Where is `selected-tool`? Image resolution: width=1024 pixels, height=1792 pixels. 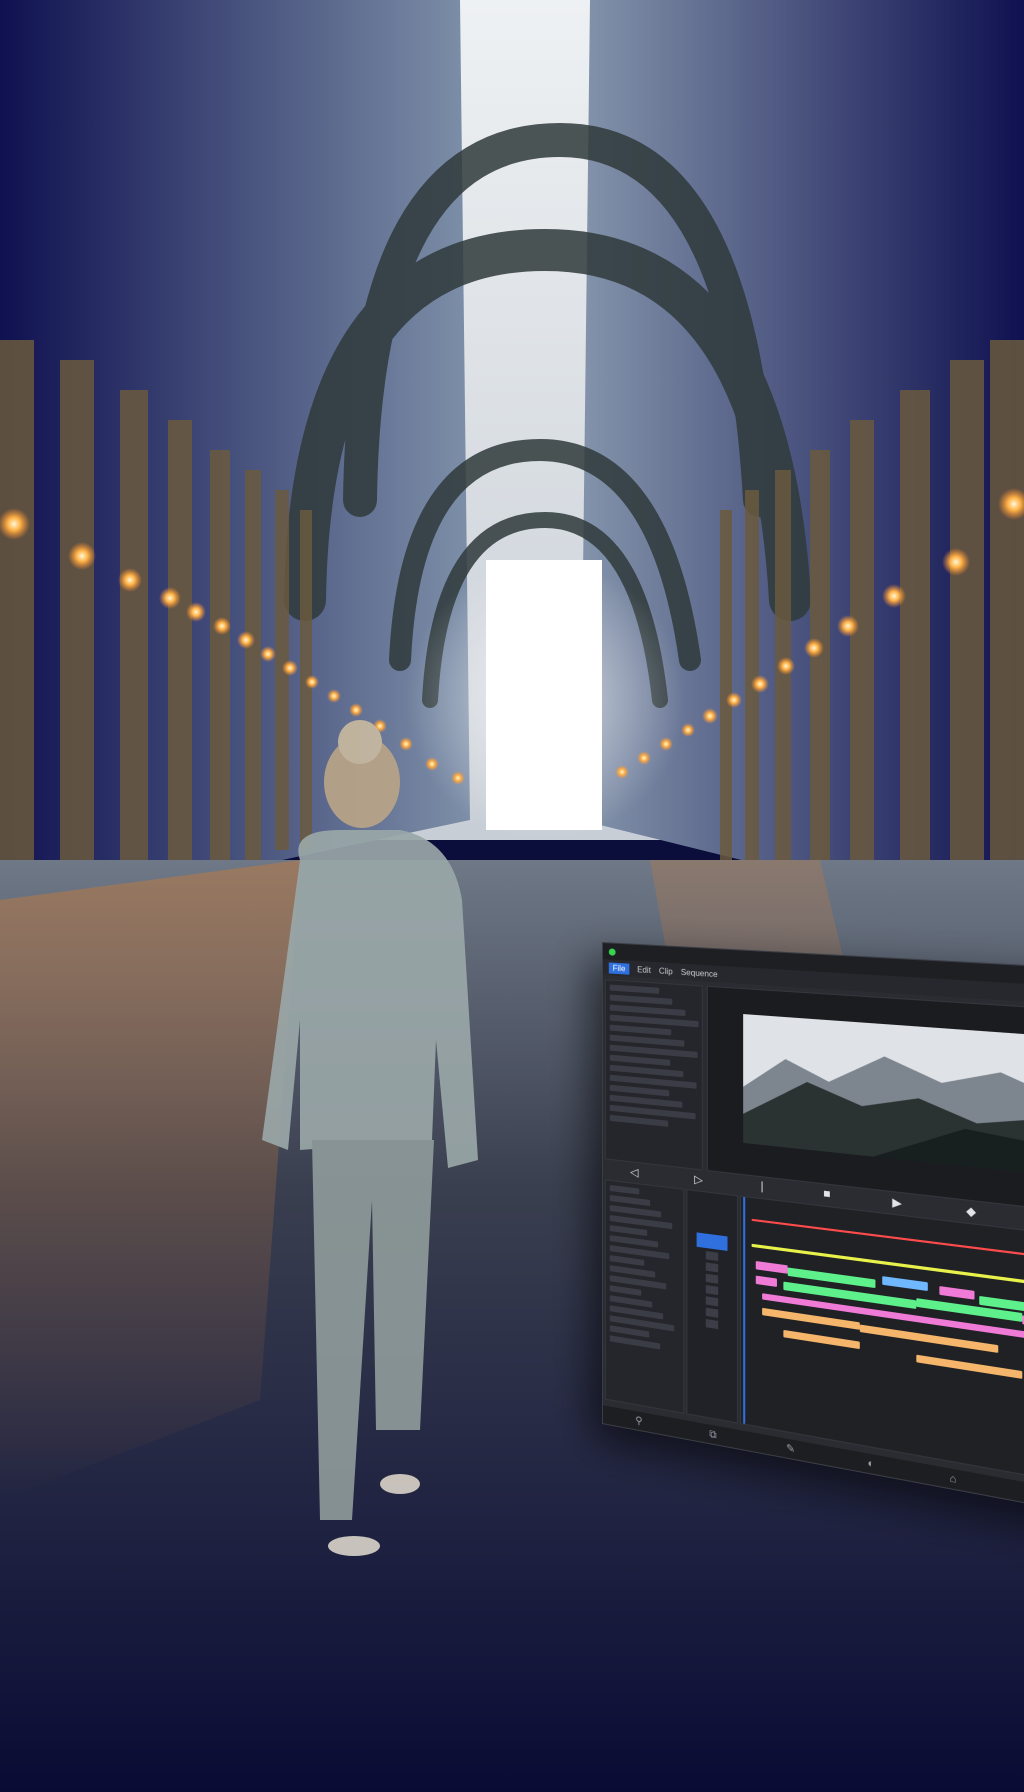
selected-tool is located at coordinates (712, 1241).